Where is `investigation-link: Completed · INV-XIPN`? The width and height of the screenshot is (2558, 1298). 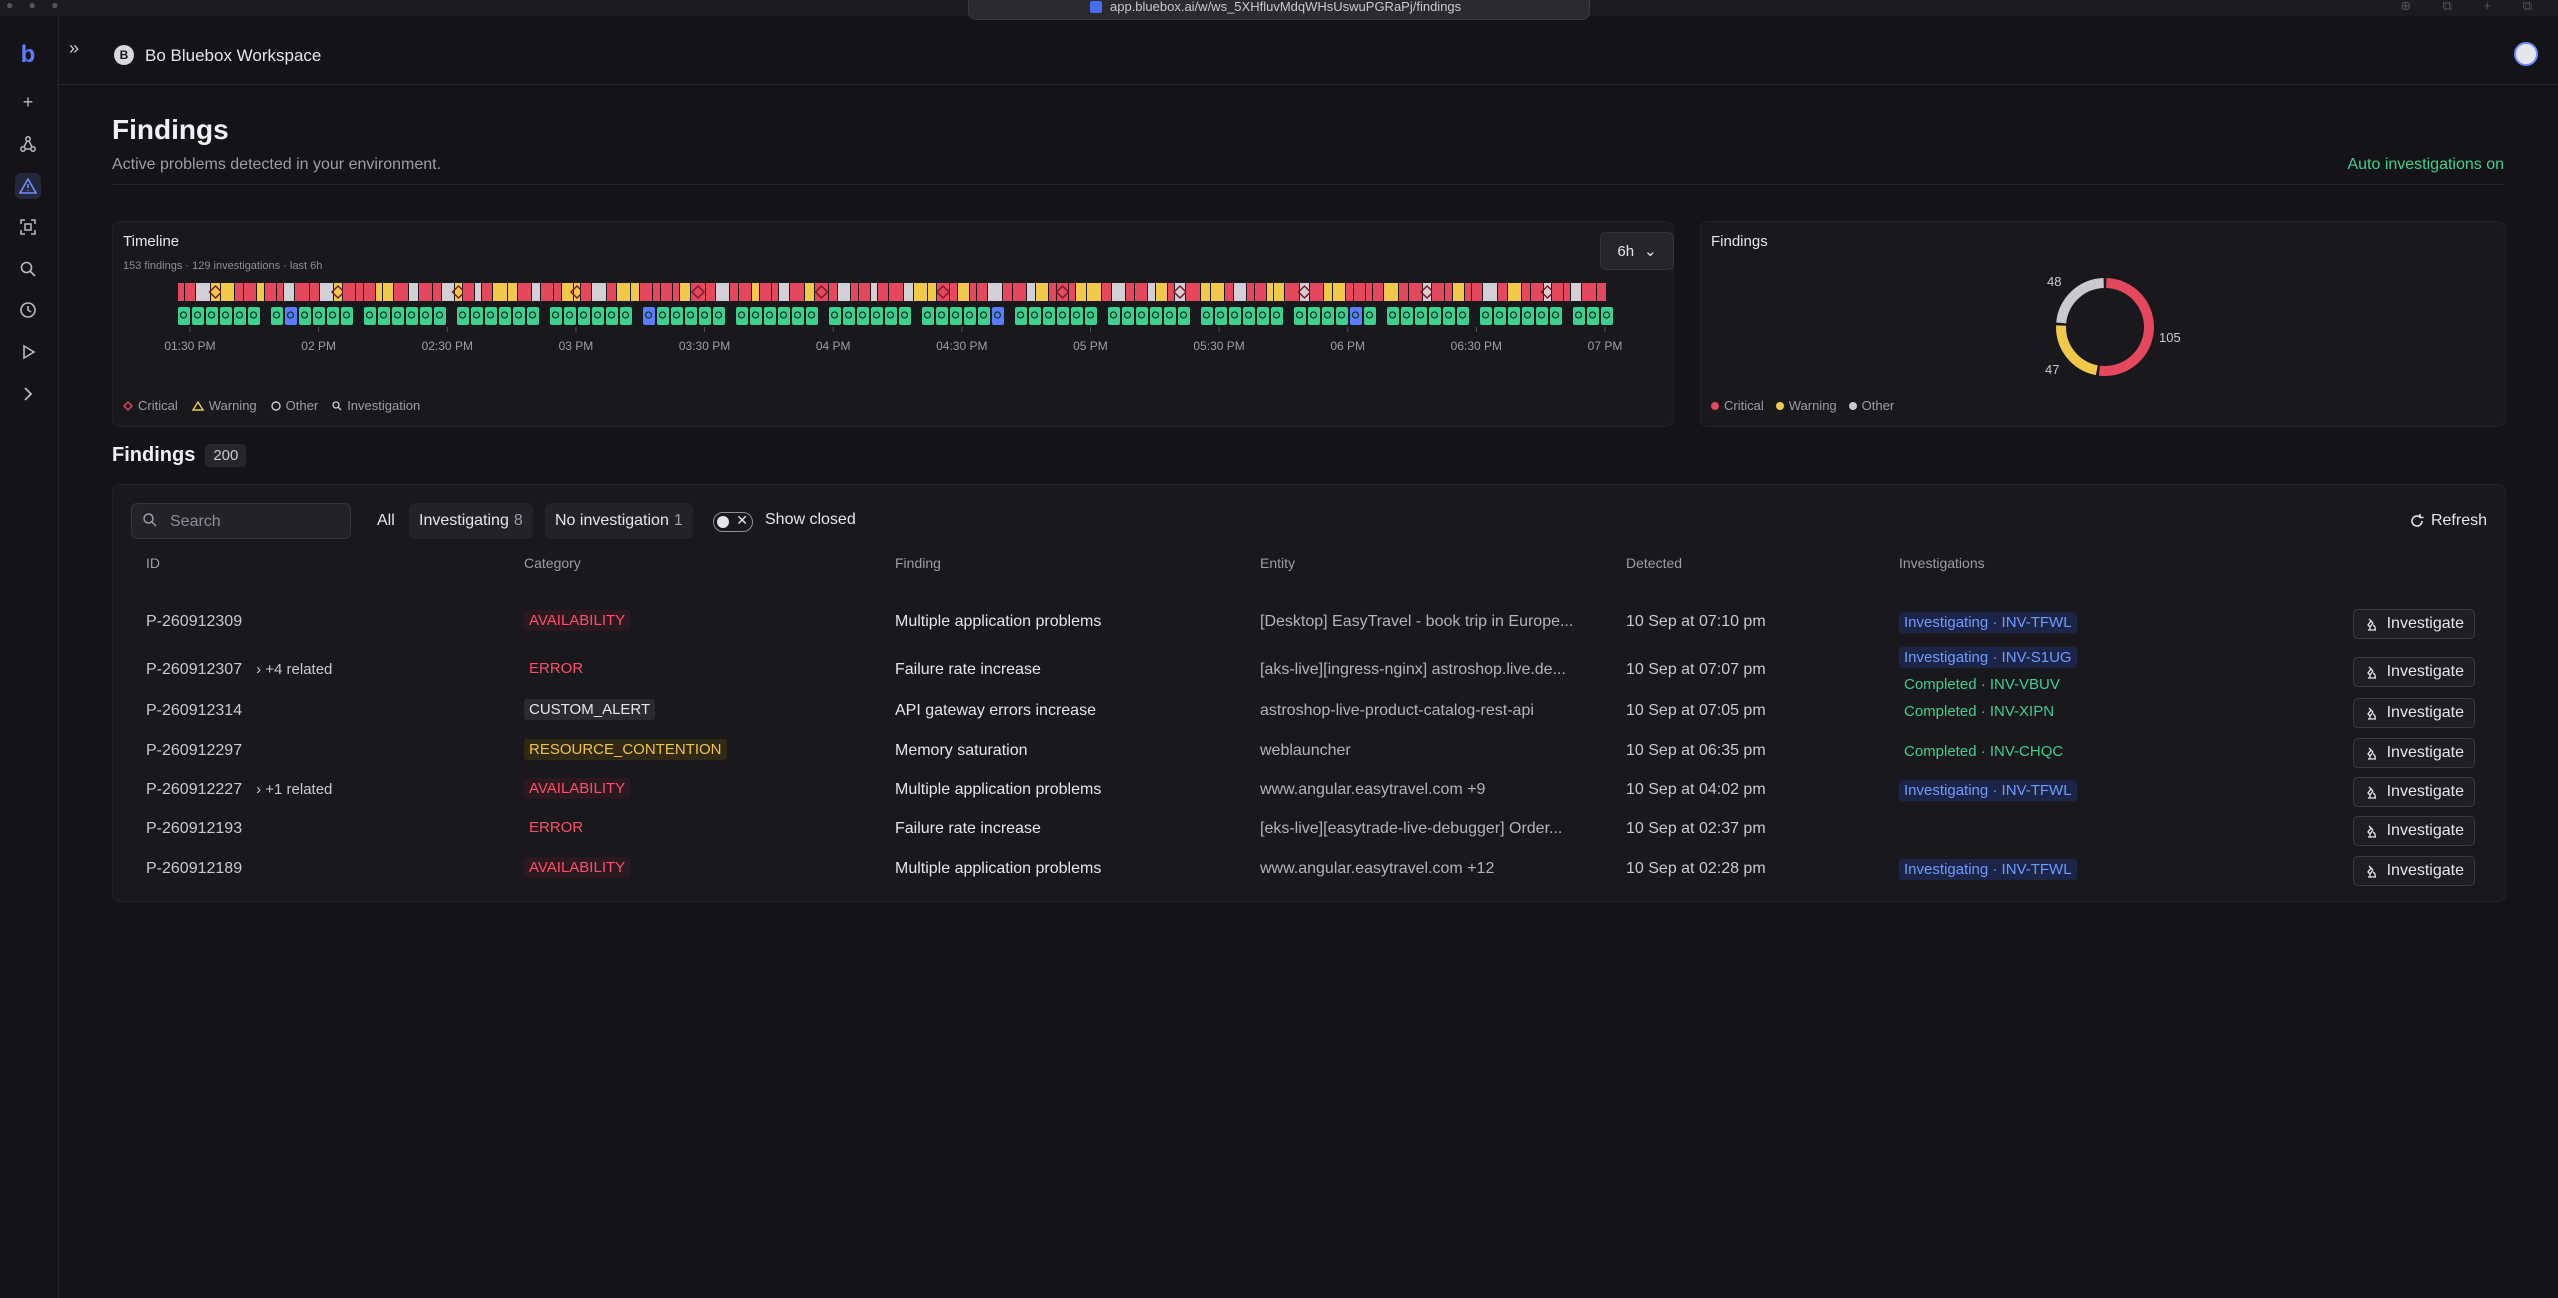 investigation-link: Completed · INV-XIPN is located at coordinates (1979, 711).